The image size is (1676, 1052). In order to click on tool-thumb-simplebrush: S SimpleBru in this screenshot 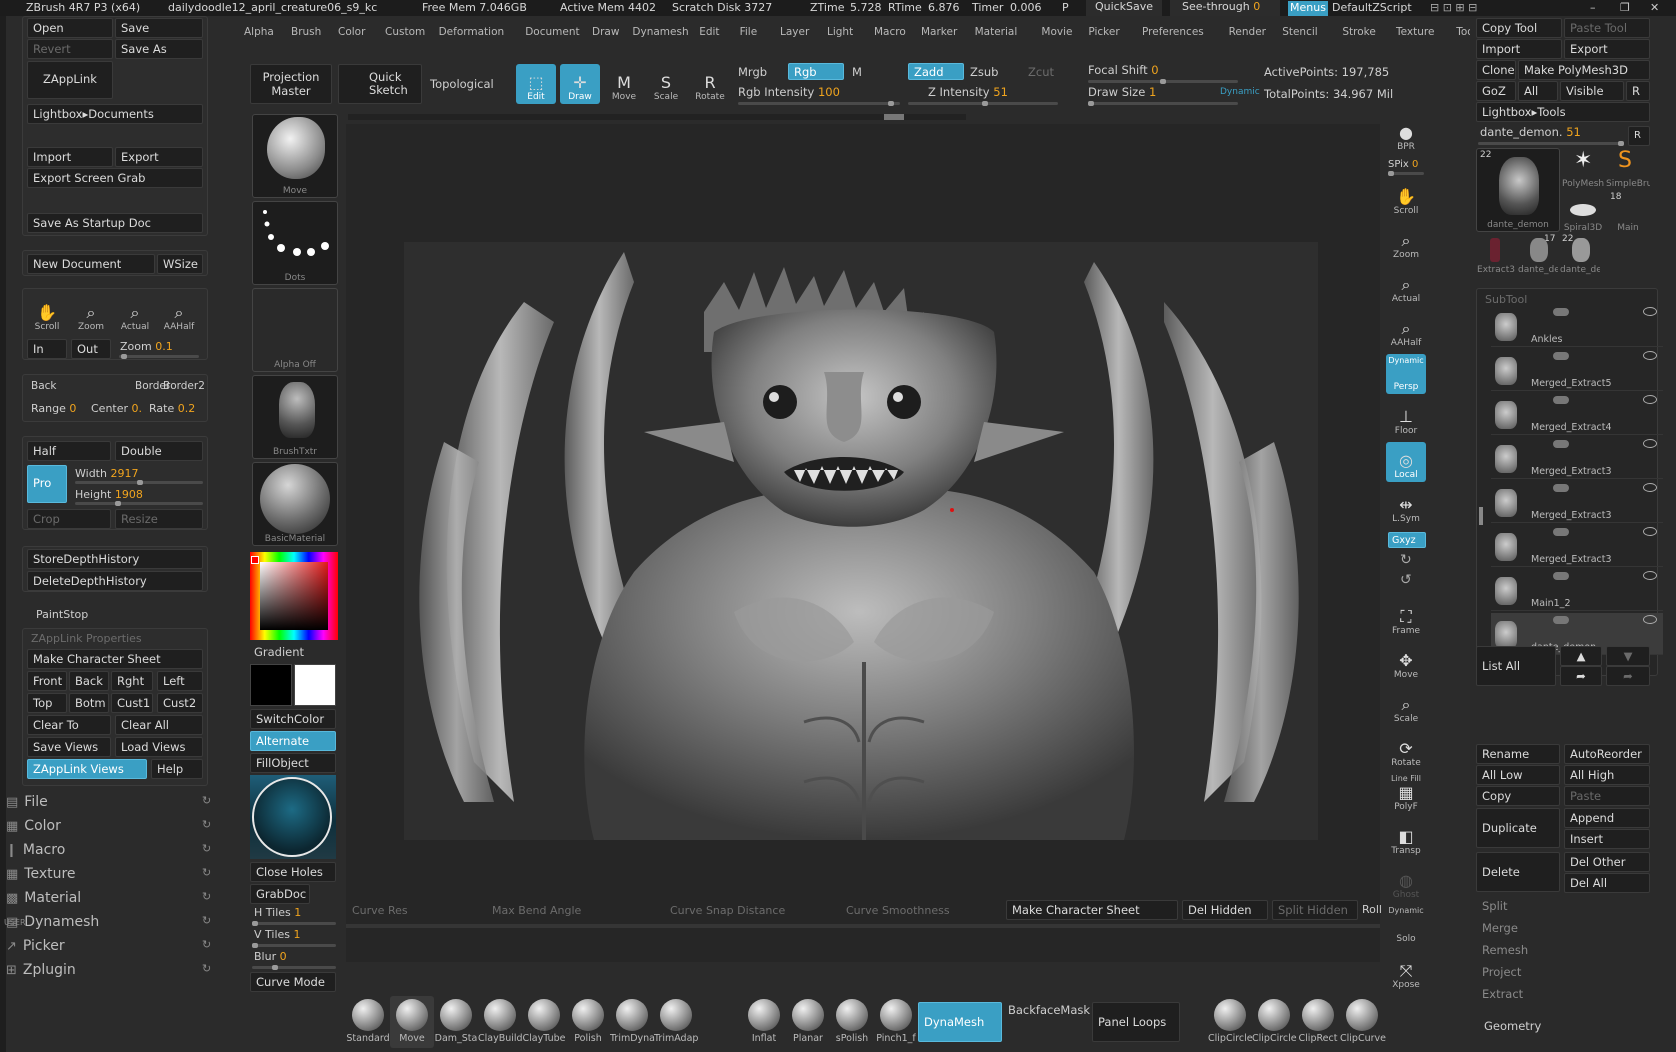, I will do `click(1628, 169)`.